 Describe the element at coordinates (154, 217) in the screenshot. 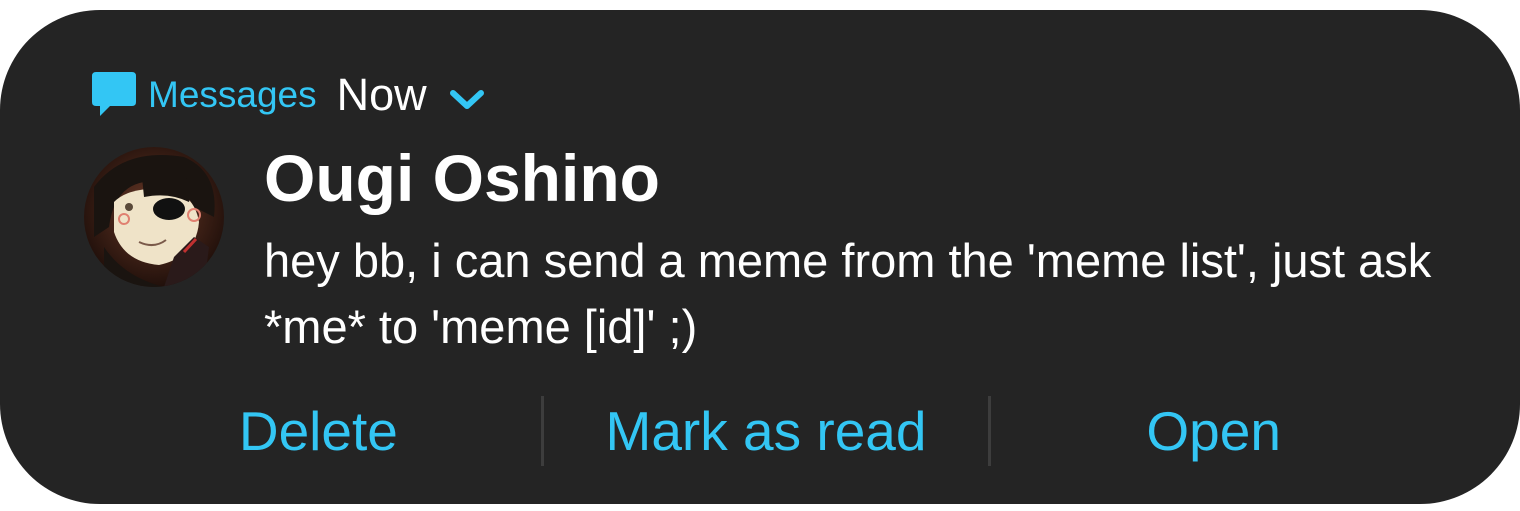

I see `avatar` at that location.